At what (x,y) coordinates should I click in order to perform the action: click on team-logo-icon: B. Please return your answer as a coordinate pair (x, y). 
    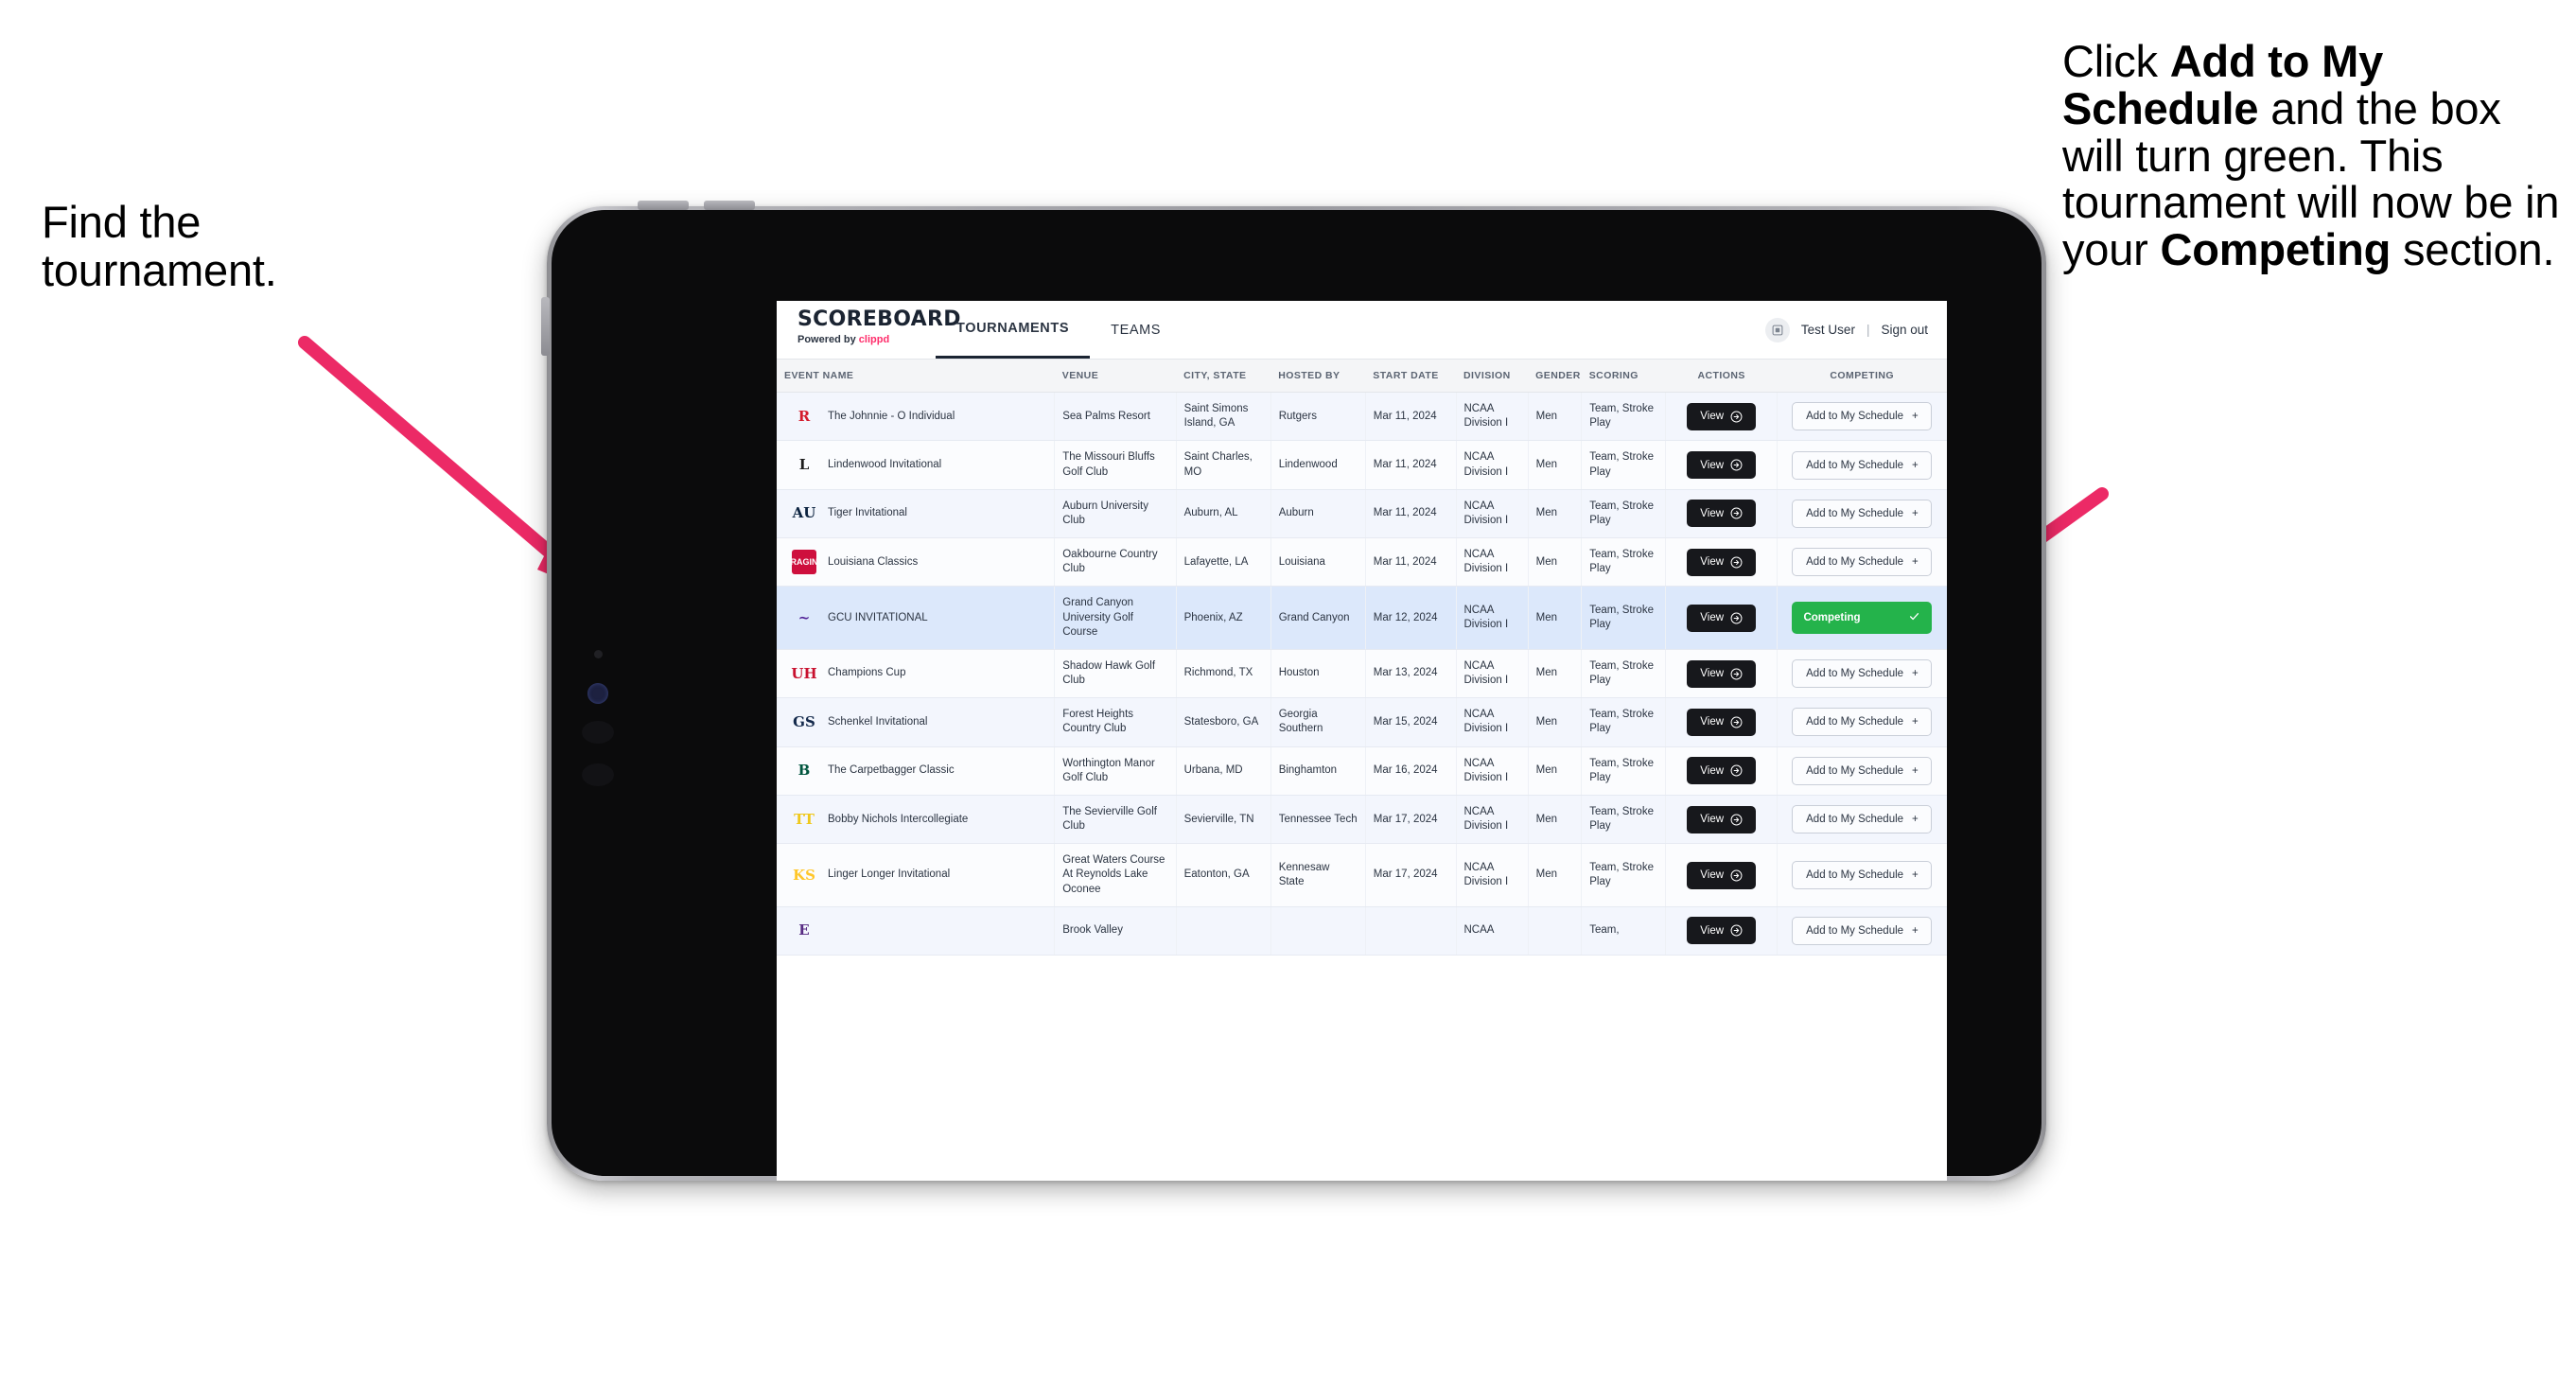
    Looking at the image, I should click on (804, 771).